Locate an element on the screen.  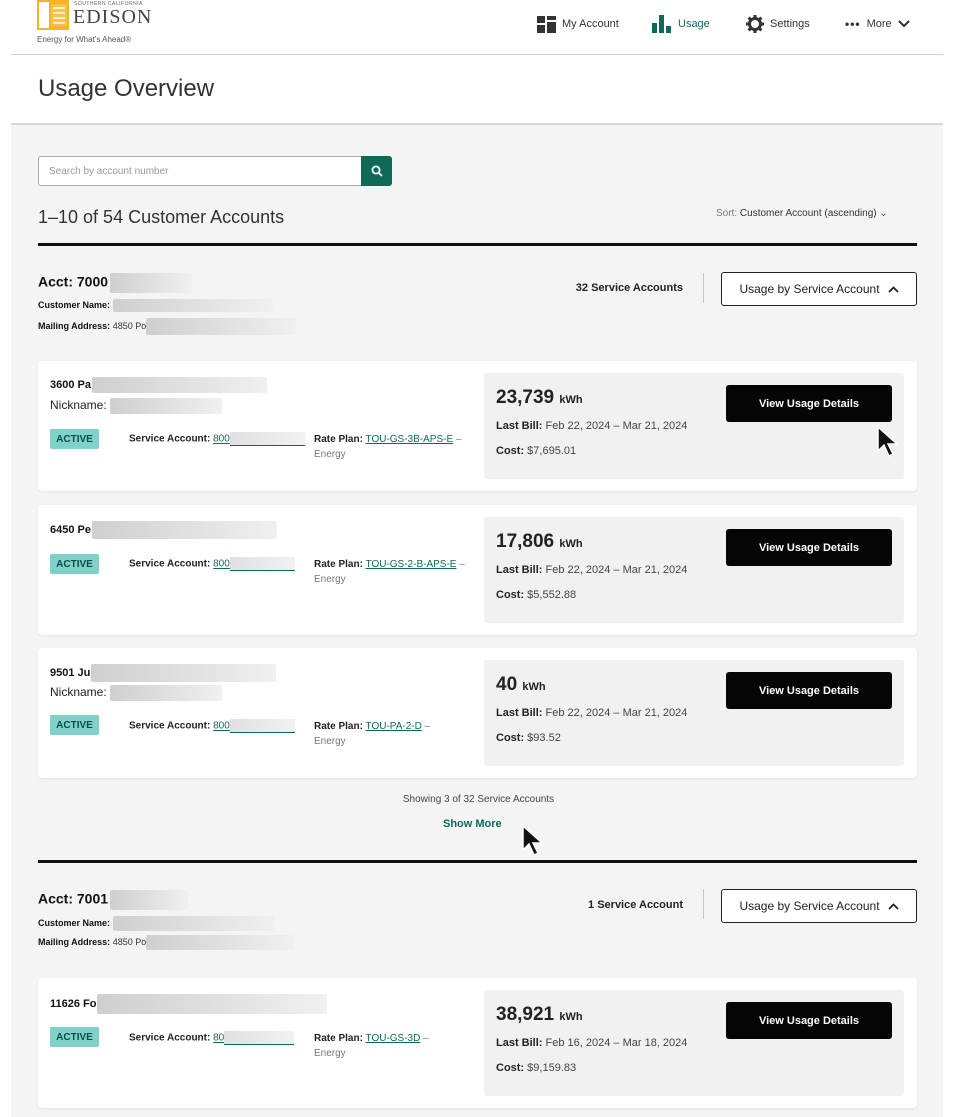
gear-icon is located at coordinates (755, 24).